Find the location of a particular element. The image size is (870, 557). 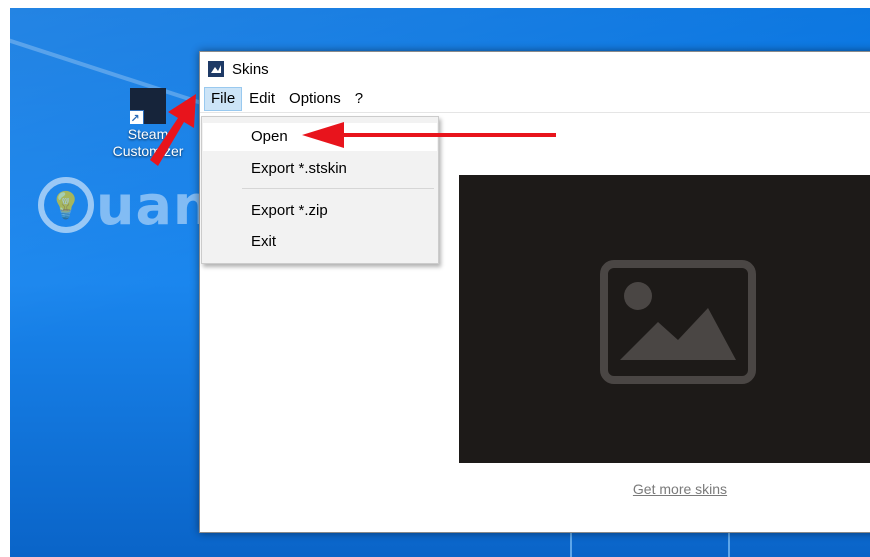

menu-bar: File Edit Options ? is located at coordinates (535, 99).